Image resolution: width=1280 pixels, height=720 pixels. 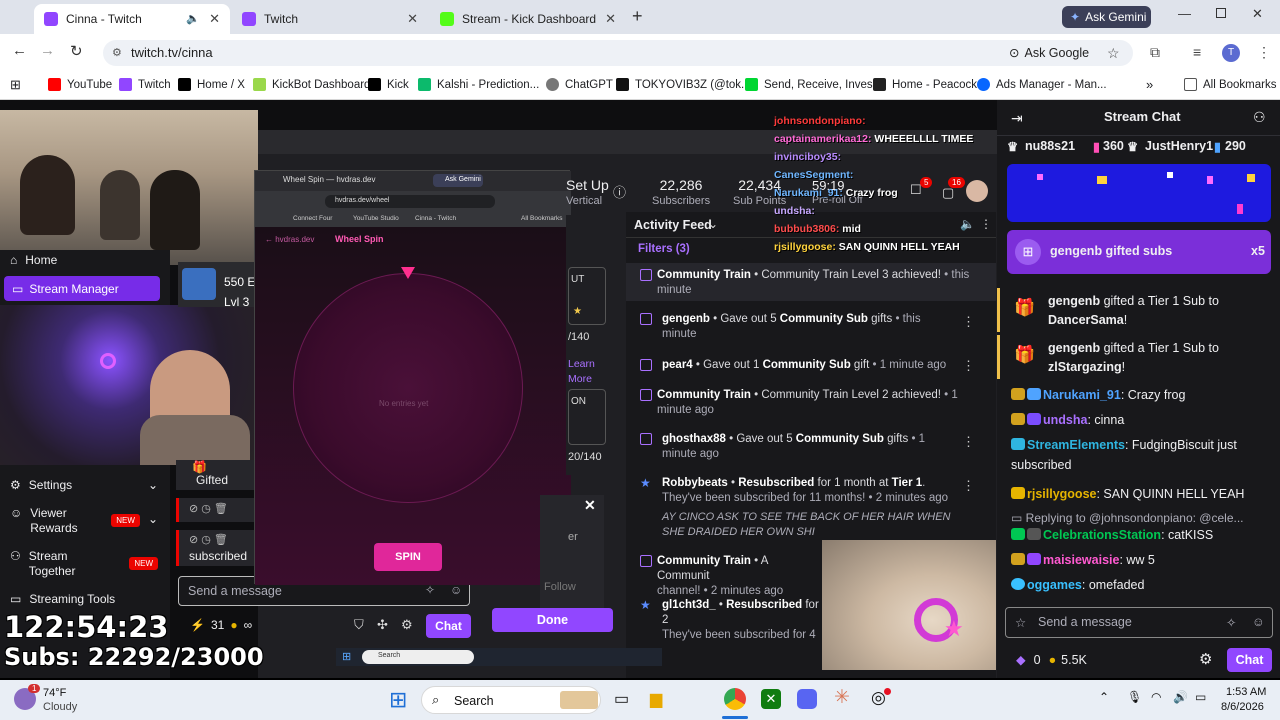 I want to click on leader-2-name: JustHenry1, so click(x=1179, y=146).